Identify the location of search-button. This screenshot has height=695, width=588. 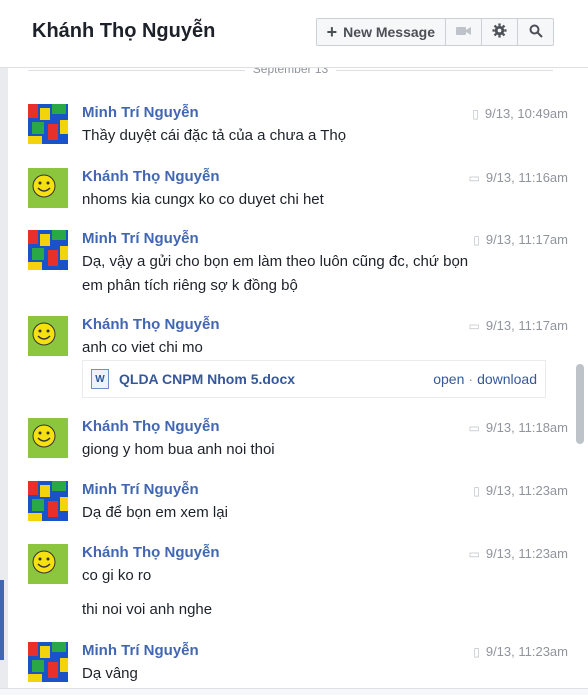
(536, 32).